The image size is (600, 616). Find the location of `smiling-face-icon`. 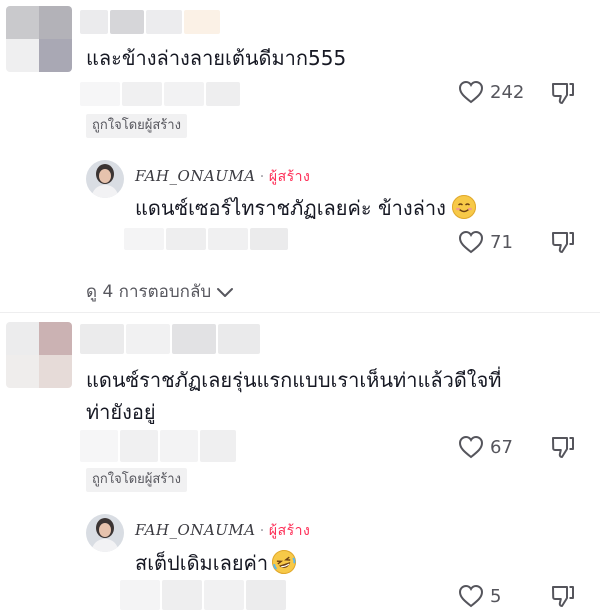

smiling-face-icon is located at coordinates (463, 207).